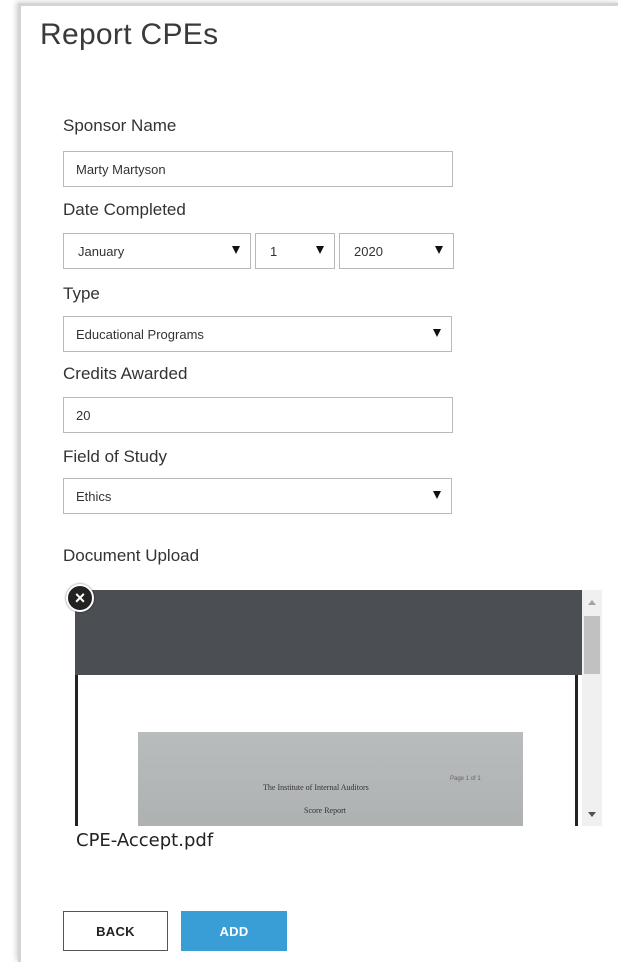 This screenshot has width=618, height=962. I want to click on year-select: 2020, so click(396, 251).